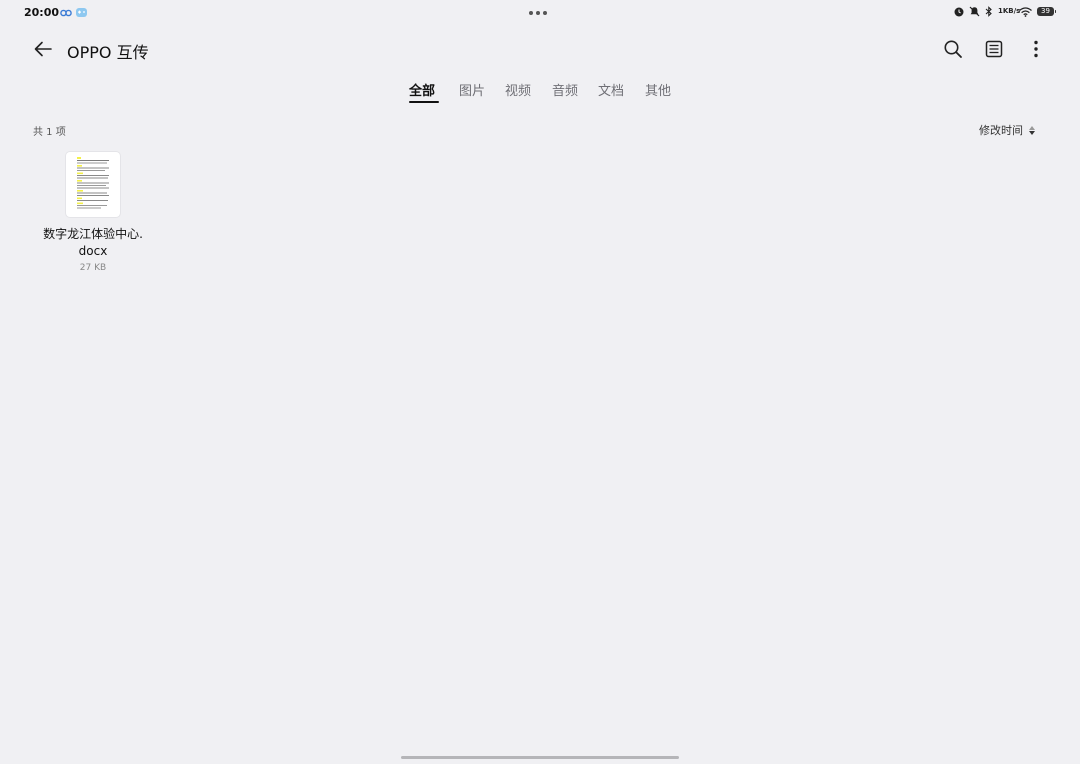 The image size is (1080, 764). Describe the element at coordinates (93, 242) in the screenshot. I see `file-name: 数字龙江体验中心.docx` at that location.